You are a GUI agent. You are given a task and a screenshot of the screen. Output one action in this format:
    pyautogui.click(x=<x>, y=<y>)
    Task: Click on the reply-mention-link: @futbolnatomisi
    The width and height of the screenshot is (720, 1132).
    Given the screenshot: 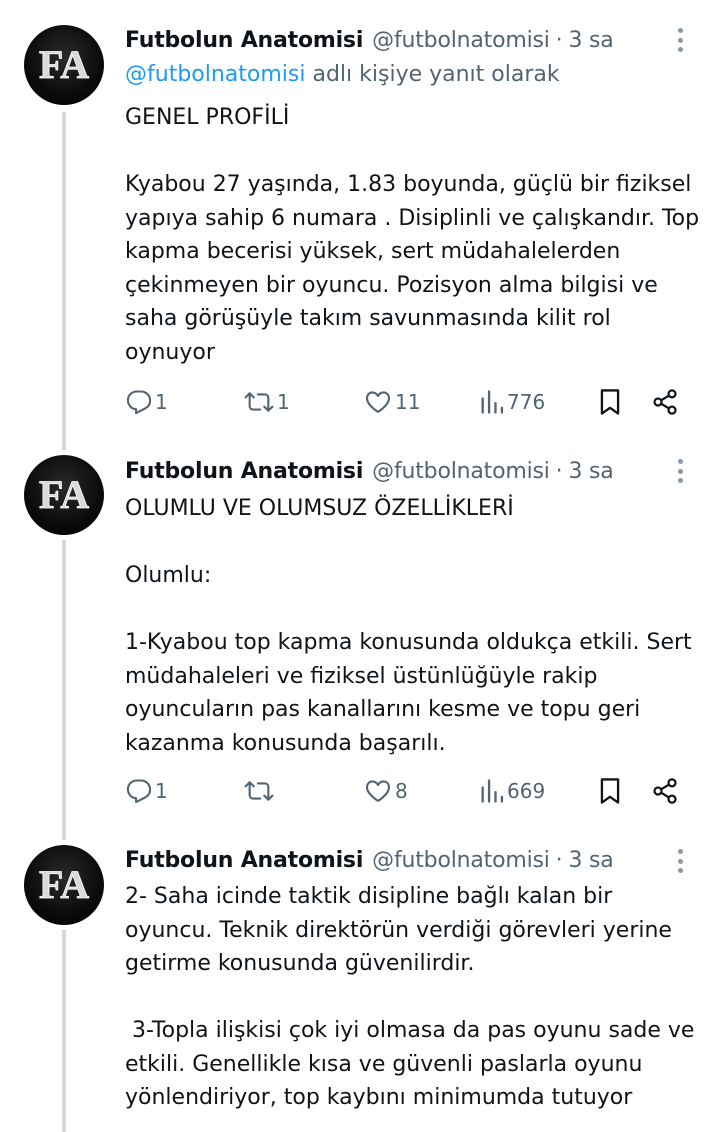 What is the action you would take?
    pyautogui.click(x=215, y=74)
    